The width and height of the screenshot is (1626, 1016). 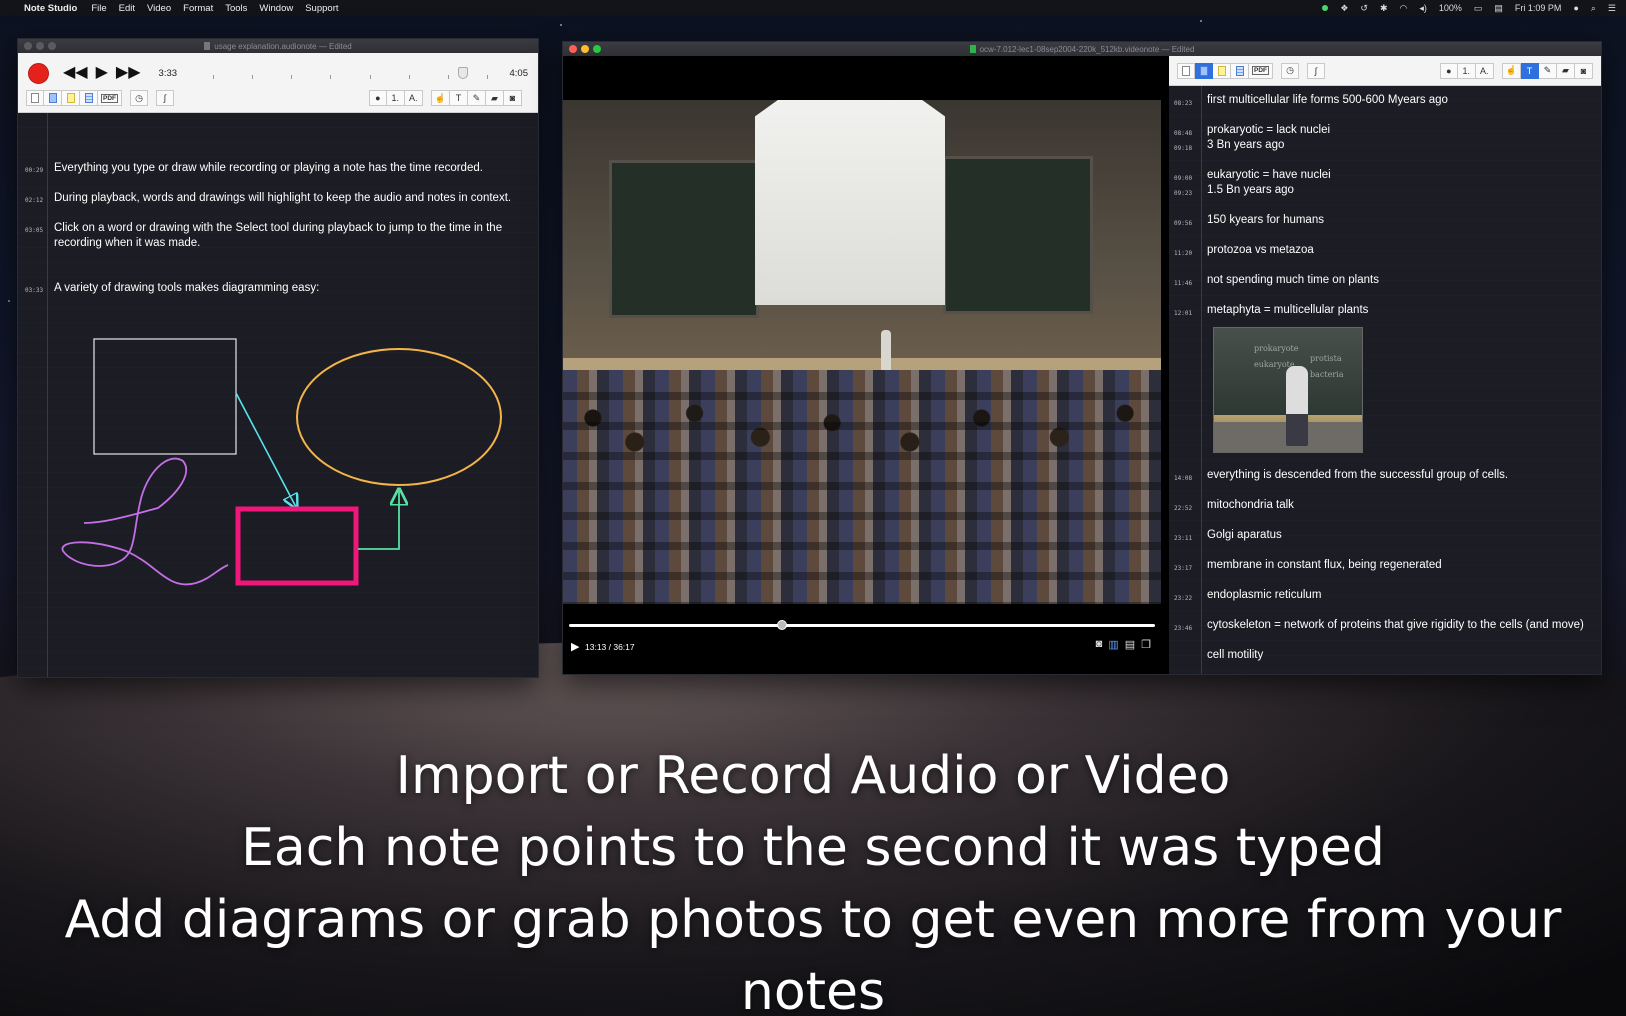 I want to click on time-machine-icon: ↺, so click(x=1364, y=8).